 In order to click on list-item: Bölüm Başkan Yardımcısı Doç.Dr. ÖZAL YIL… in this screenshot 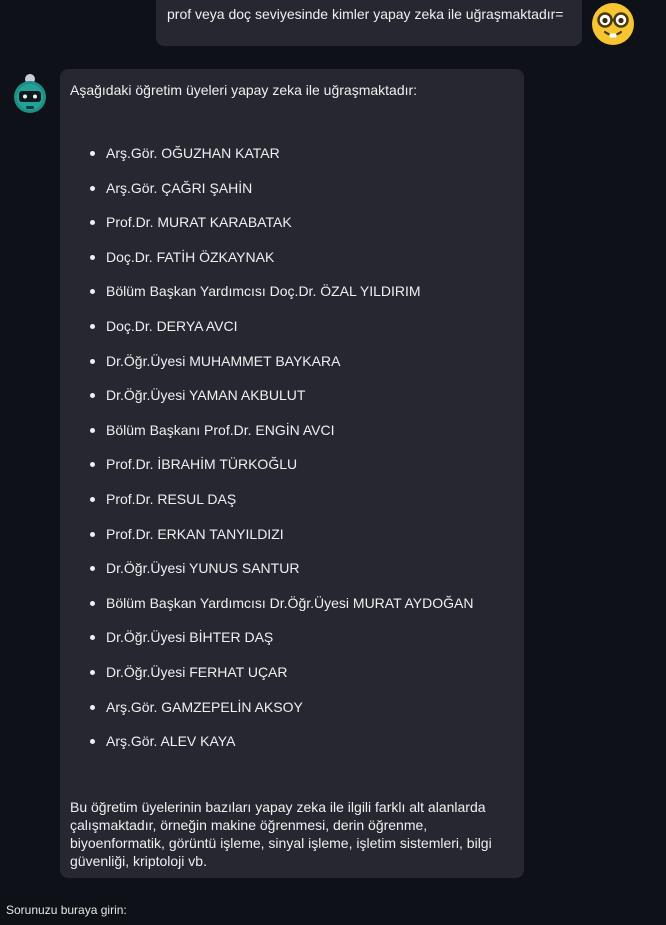, I will do `click(281, 298)`.